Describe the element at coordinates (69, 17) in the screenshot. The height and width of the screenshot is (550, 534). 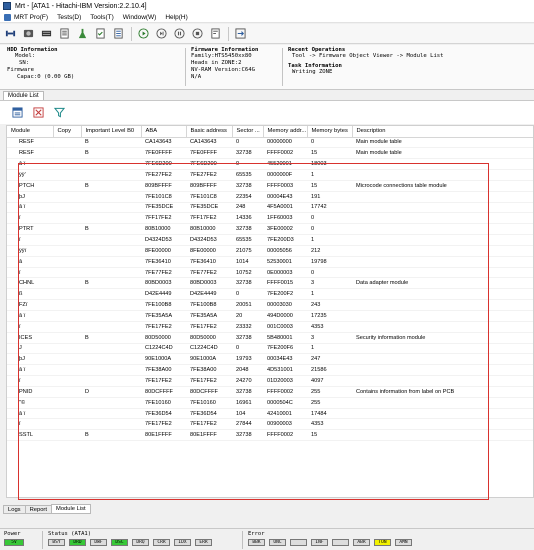
I see `menu-tests: Tests(D)` at that location.